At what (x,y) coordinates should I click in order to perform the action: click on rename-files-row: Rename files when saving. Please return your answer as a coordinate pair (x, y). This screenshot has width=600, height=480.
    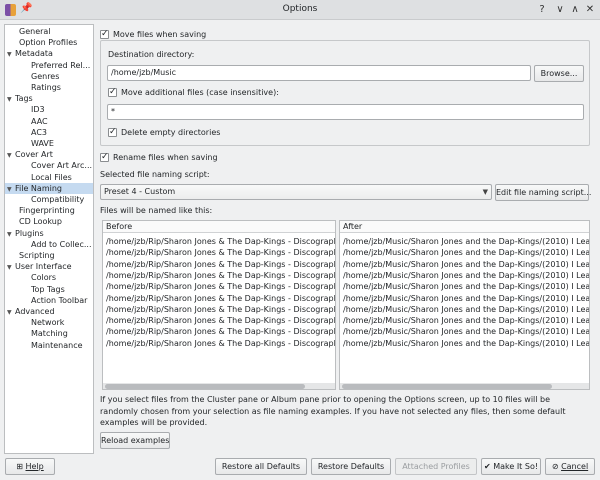
    Looking at the image, I should click on (159, 157).